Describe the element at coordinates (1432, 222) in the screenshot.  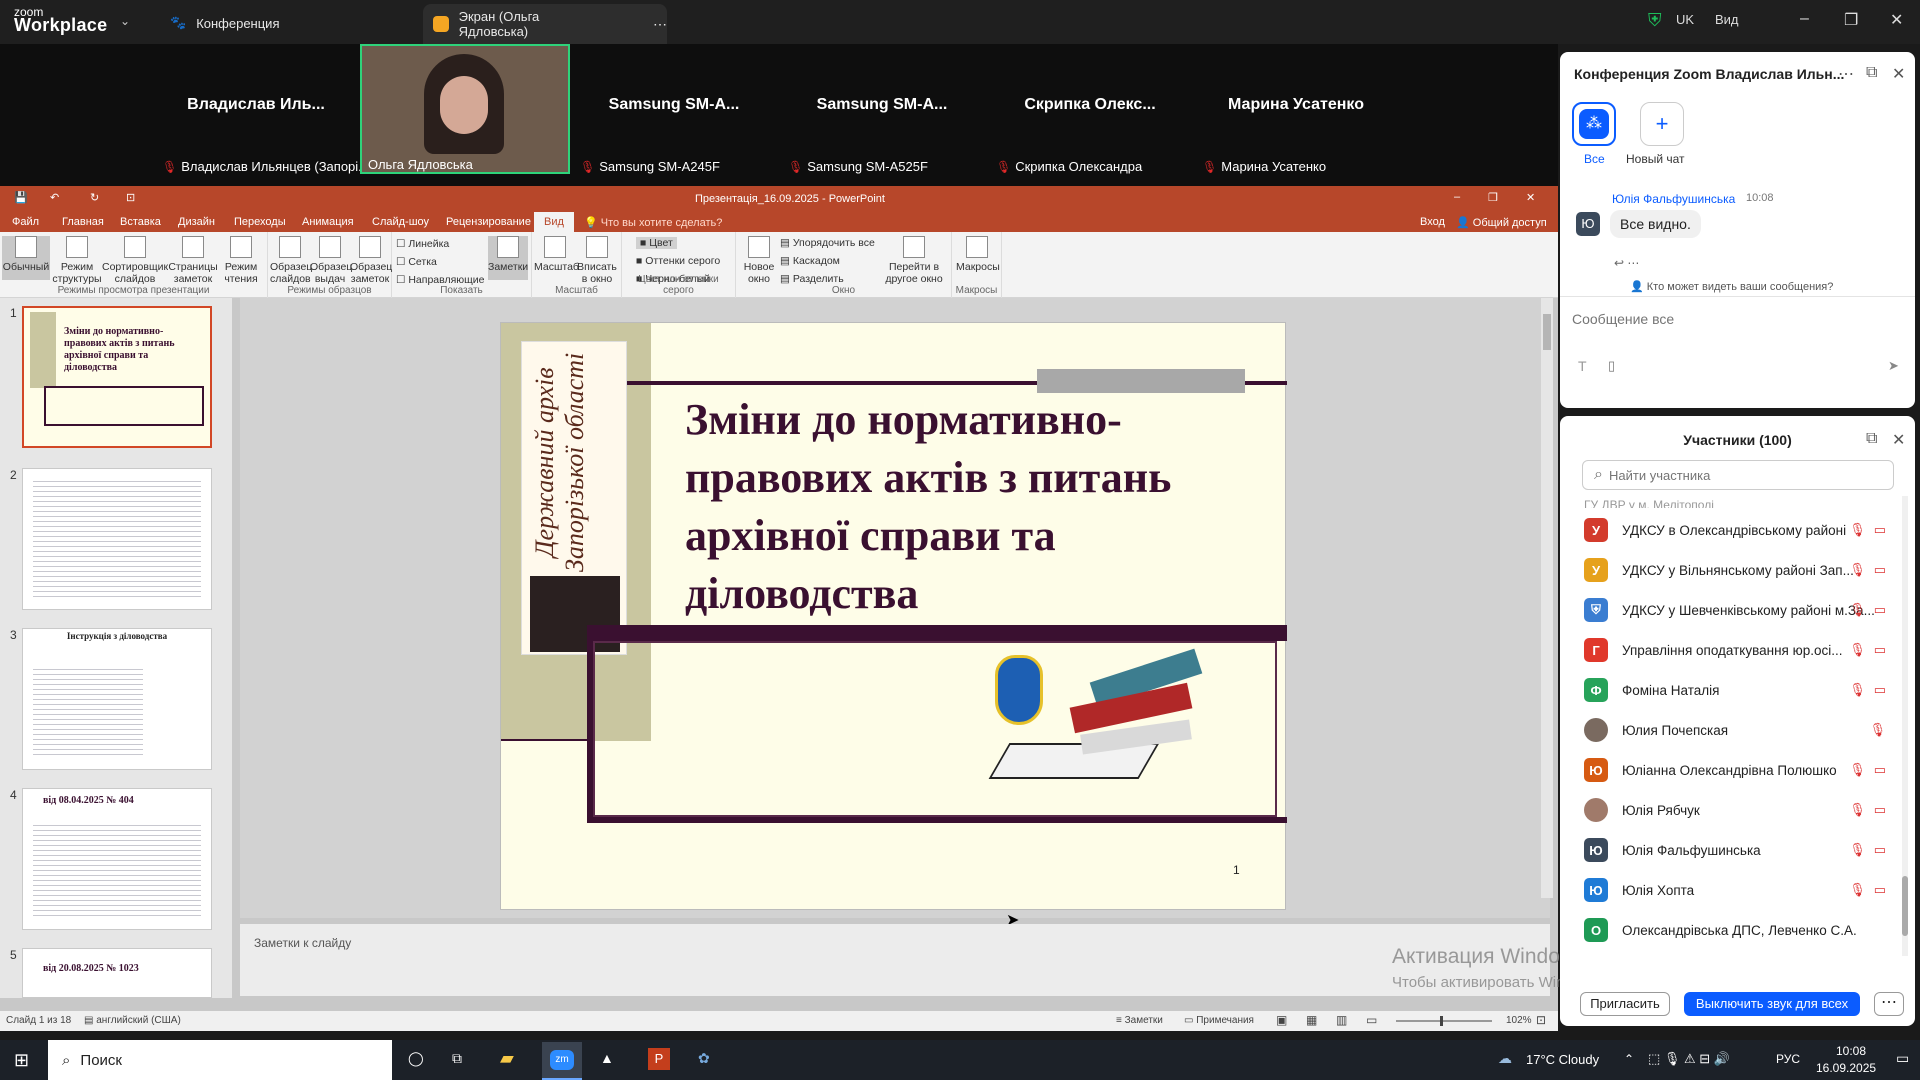
I see `sign-in-link: Вход` at that location.